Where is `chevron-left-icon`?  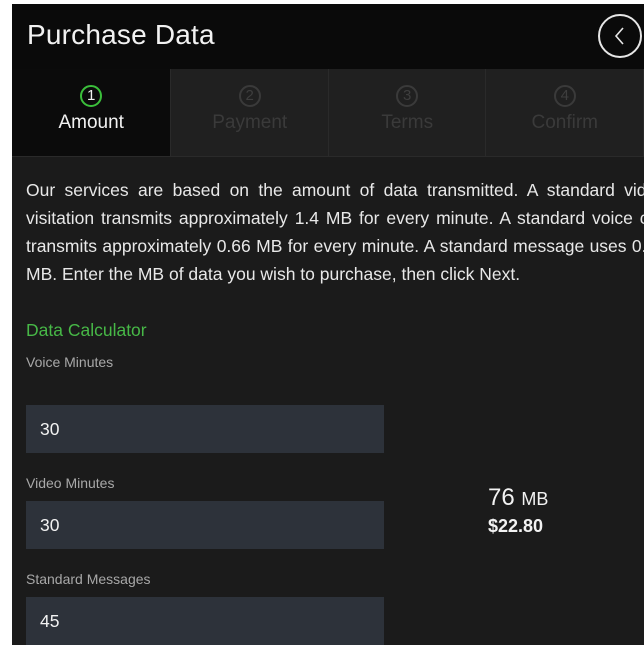
chevron-left-icon is located at coordinates (619, 36).